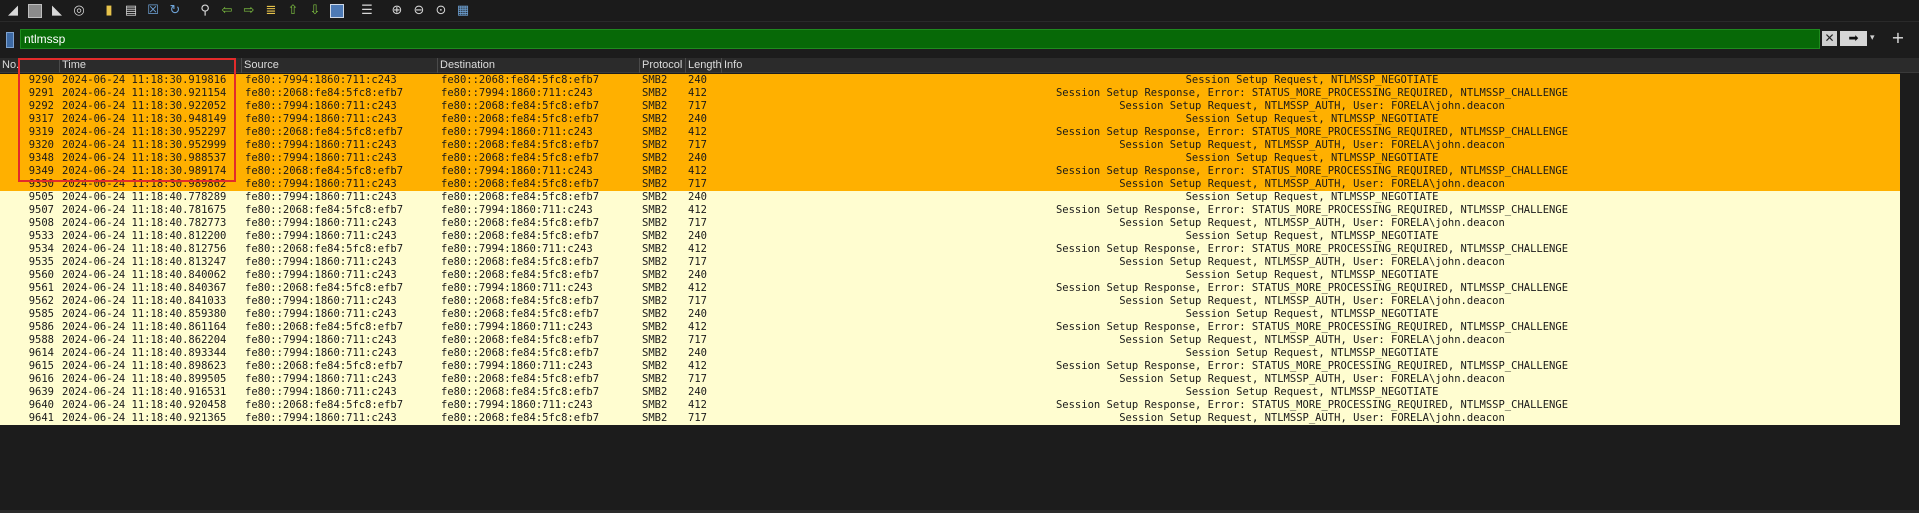 The height and width of the screenshot is (513, 1919). I want to click on zoom-out-icon: ⊖, so click(419, 11).